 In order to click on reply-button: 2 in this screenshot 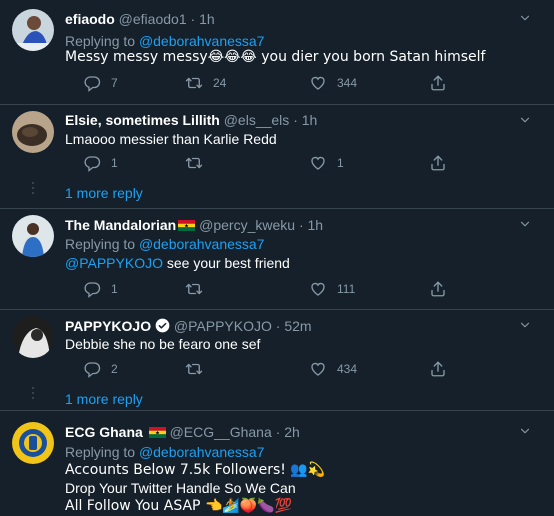, I will do `click(100, 369)`.